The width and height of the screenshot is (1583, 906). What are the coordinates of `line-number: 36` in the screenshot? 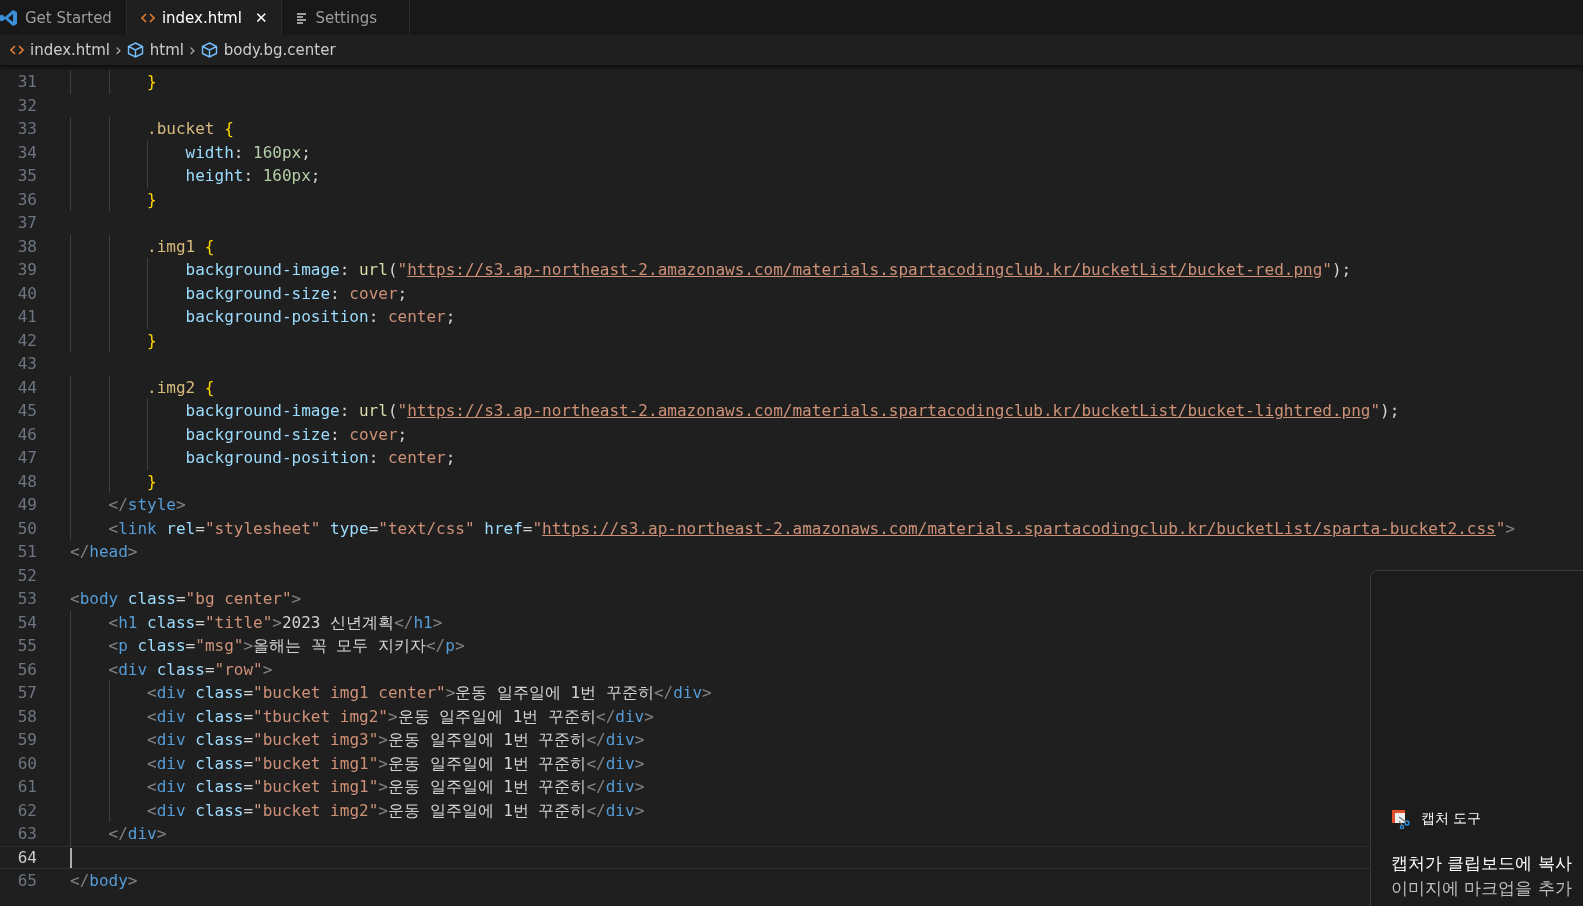 It's located at (26, 199).